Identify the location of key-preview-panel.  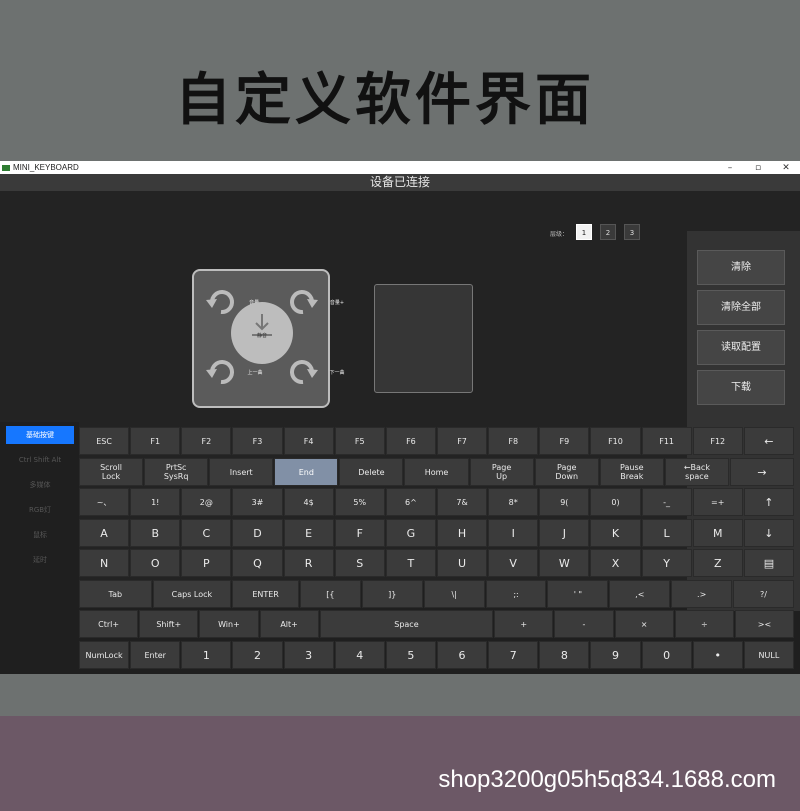
(423, 338).